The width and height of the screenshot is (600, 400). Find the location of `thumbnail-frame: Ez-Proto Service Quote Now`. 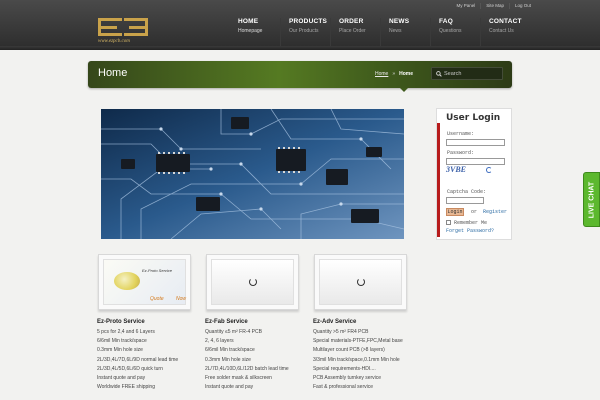

thumbnail-frame: Ez-Proto Service Quote Now is located at coordinates (144, 282).